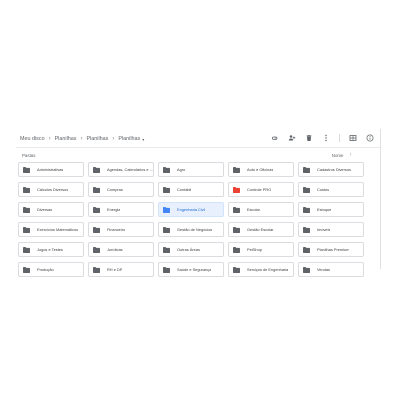 The width and height of the screenshot is (400, 400). I want to click on folder-item: Saúde e Segurança, so click(191, 269).